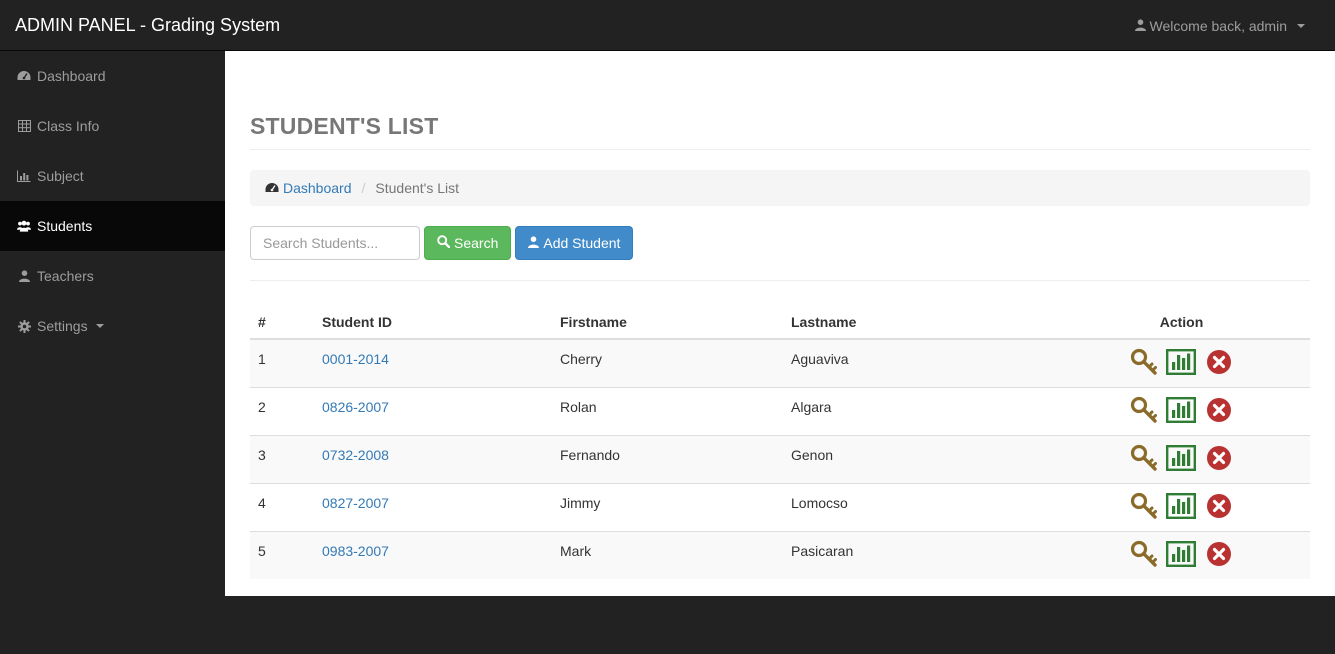  I want to click on student-id-link: 0001-2014, so click(355, 359).